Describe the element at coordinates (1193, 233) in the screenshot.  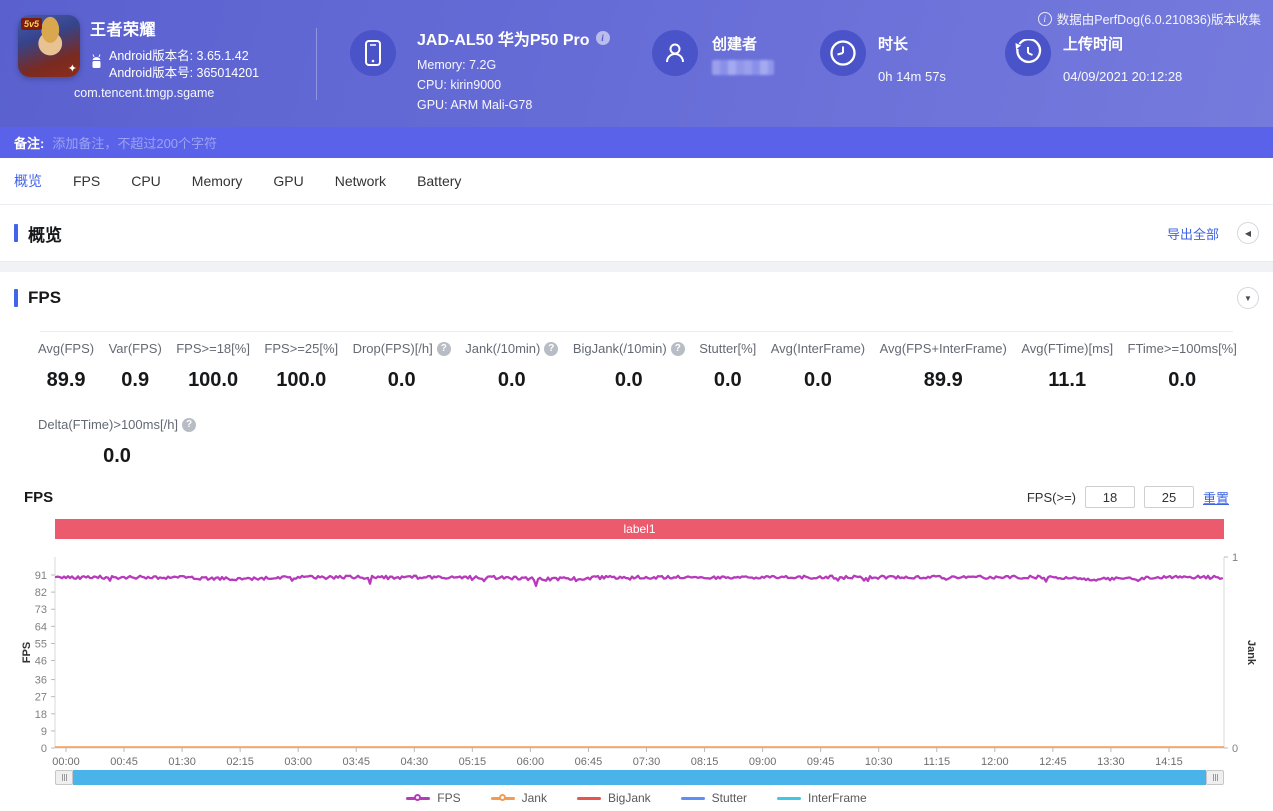
I see `export-all-link: 导出全部` at that location.